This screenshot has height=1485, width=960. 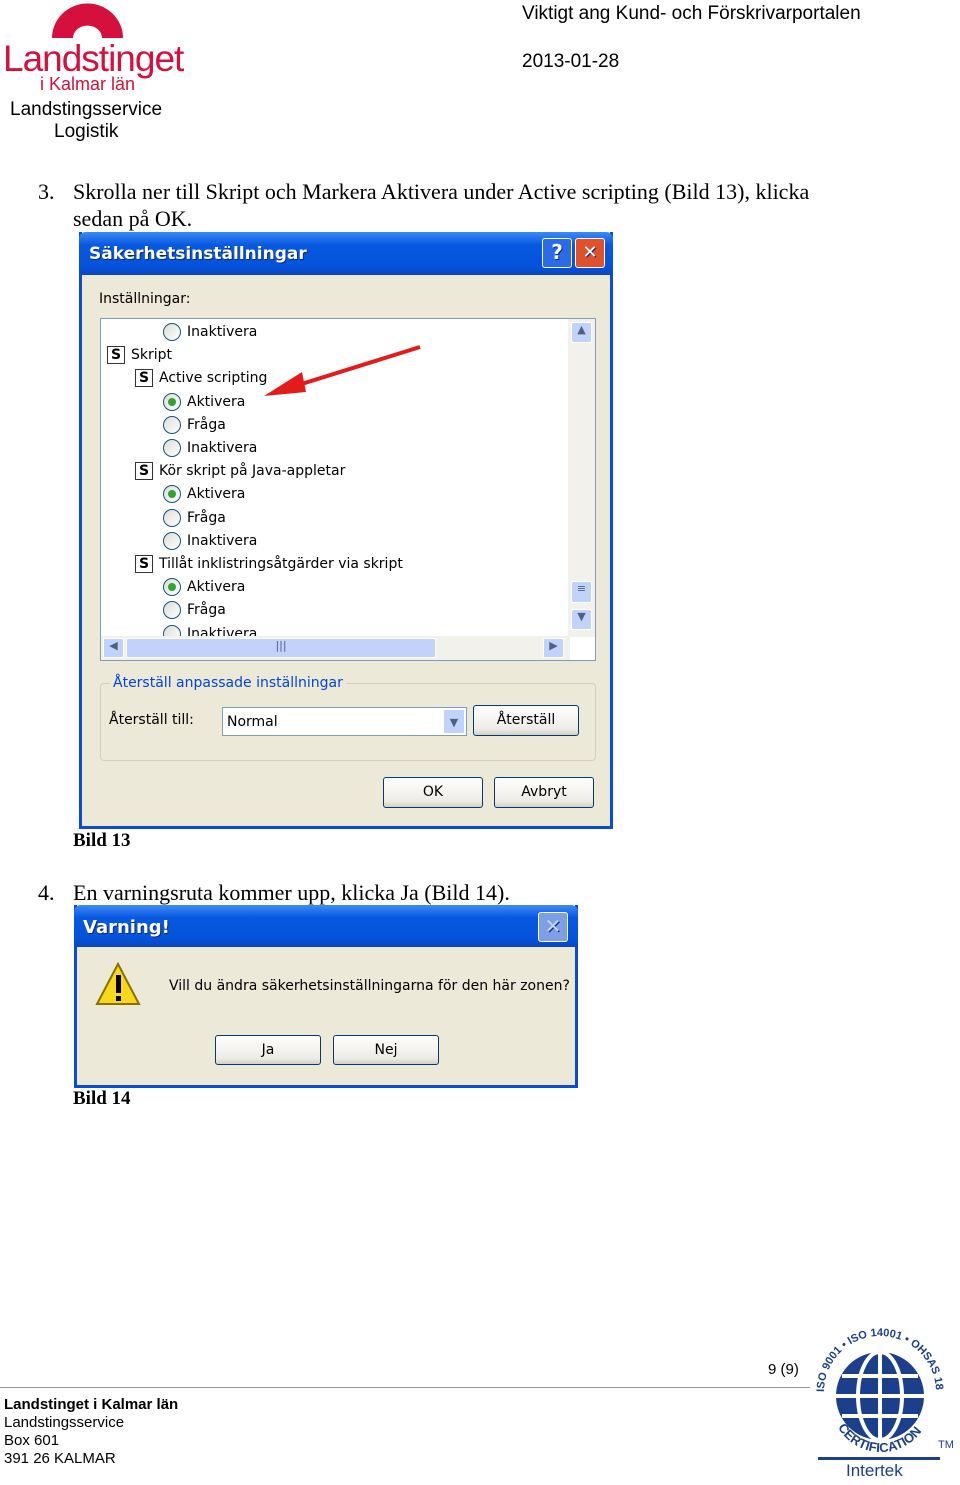 What do you see at coordinates (91, 1404) in the screenshot?
I see `footer-org: Landstinget i Kalmar län` at bounding box center [91, 1404].